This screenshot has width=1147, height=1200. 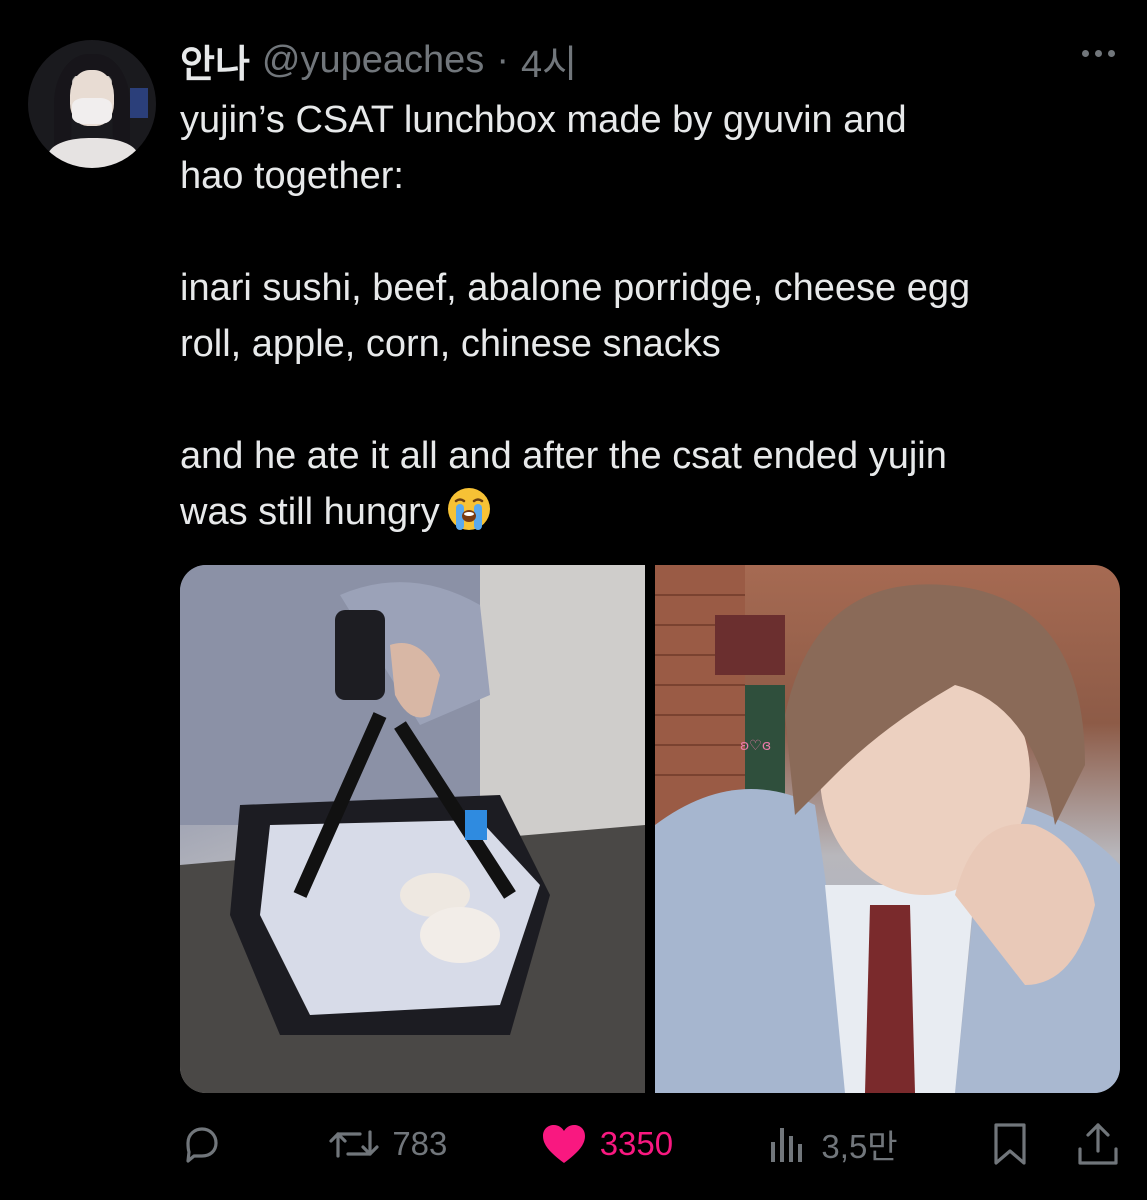 What do you see at coordinates (215, 60) in the screenshot?
I see `display-name: 안나` at bounding box center [215, 60].